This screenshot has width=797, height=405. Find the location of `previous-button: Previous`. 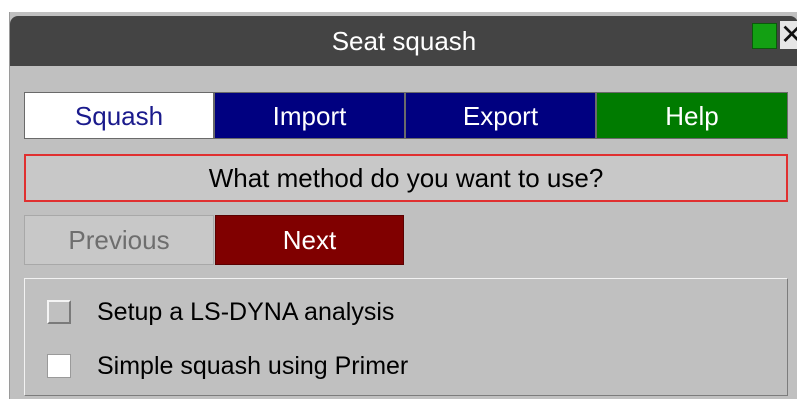

previous-button: Previous is located at coordinates (119, 240).